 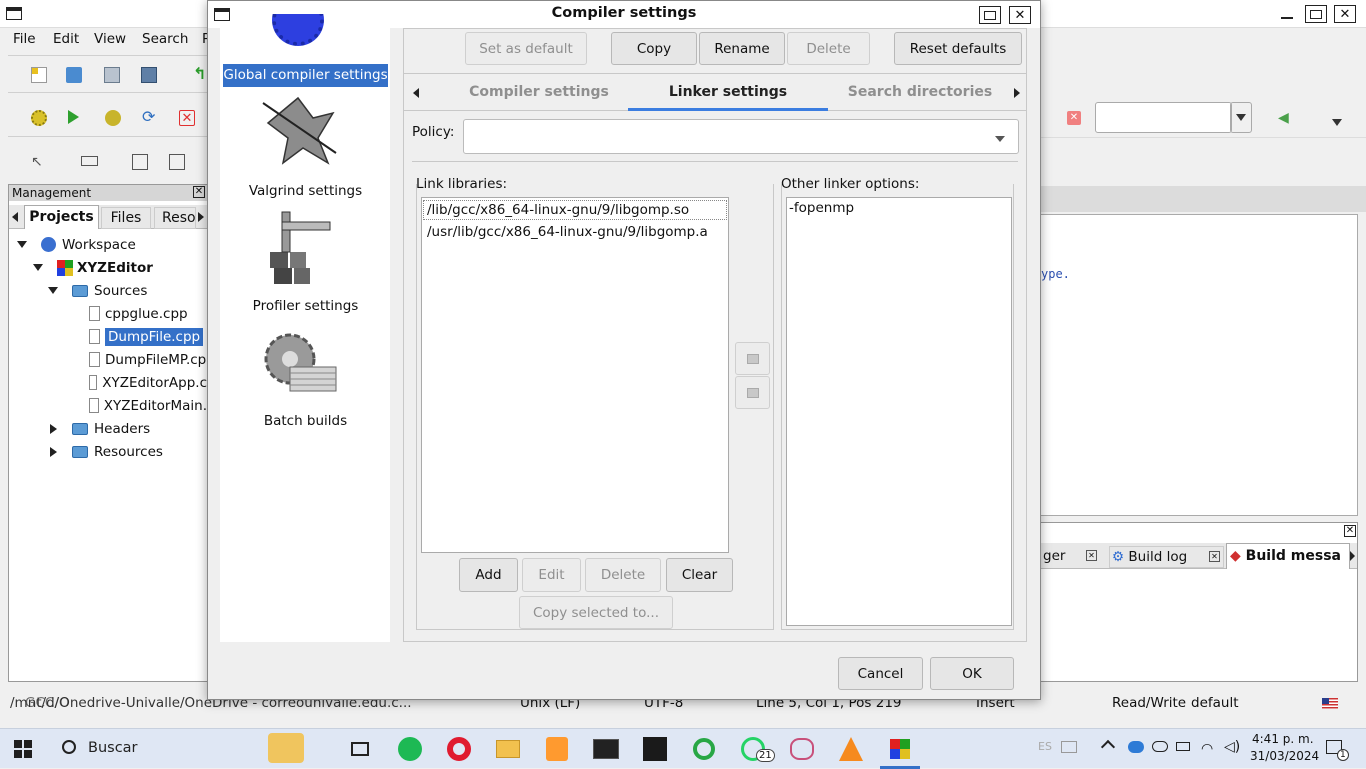 I want to click on target-dropdown-icon, so click(x=1241, y=117).